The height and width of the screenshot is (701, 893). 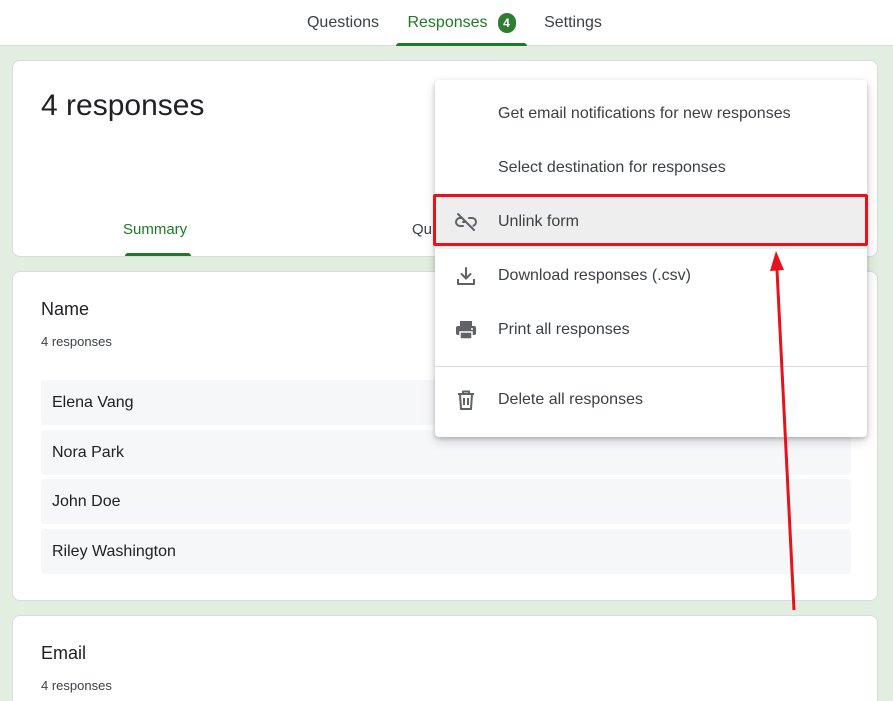 I want to click on question-title: Email, so click(x=64, y=653).